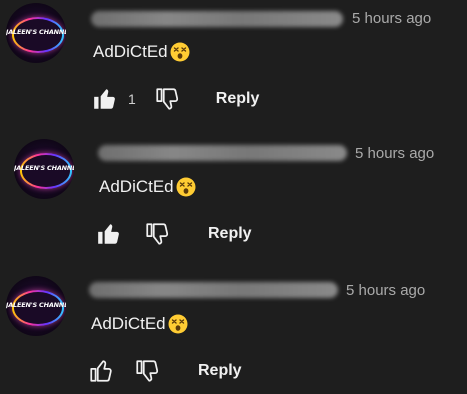  I want to click on like-count: 1, so click(132, 99).